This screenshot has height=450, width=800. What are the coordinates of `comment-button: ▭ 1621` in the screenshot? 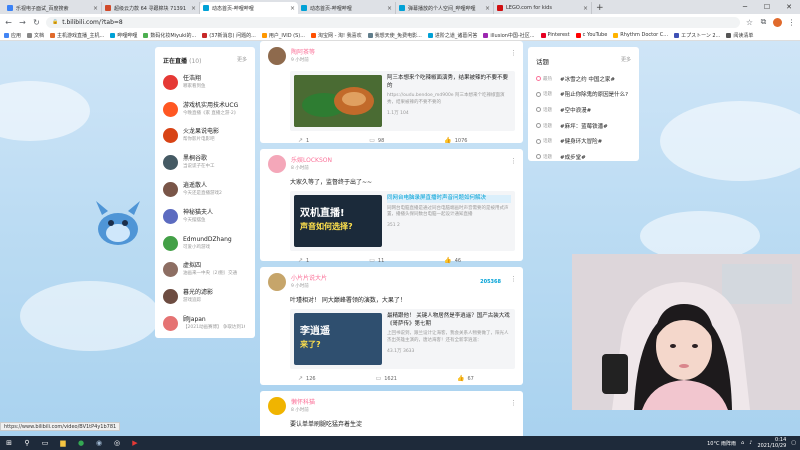 It's located at (386, 378).